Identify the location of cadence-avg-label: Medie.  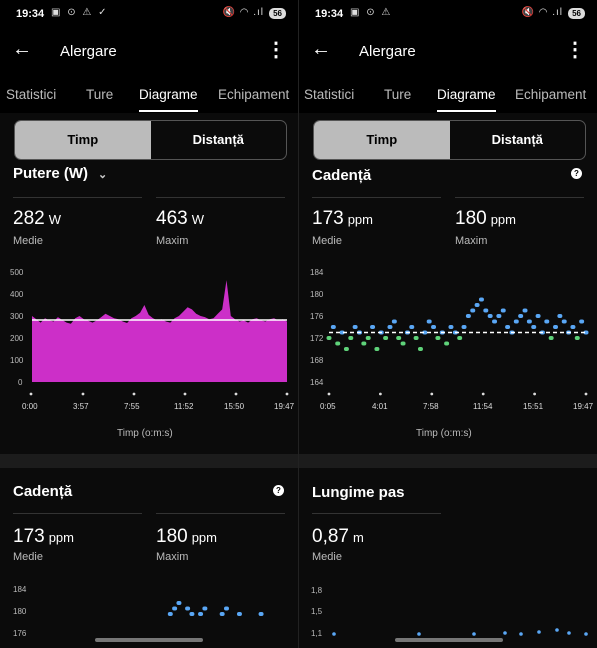
(28, 557).